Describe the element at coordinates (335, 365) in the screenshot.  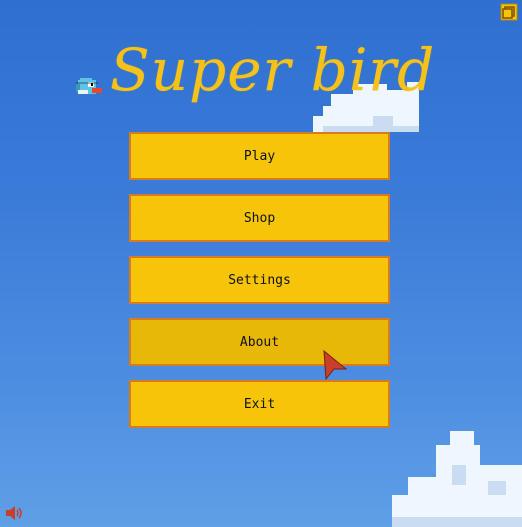
I see `cursor-pointer-icon` at that location.